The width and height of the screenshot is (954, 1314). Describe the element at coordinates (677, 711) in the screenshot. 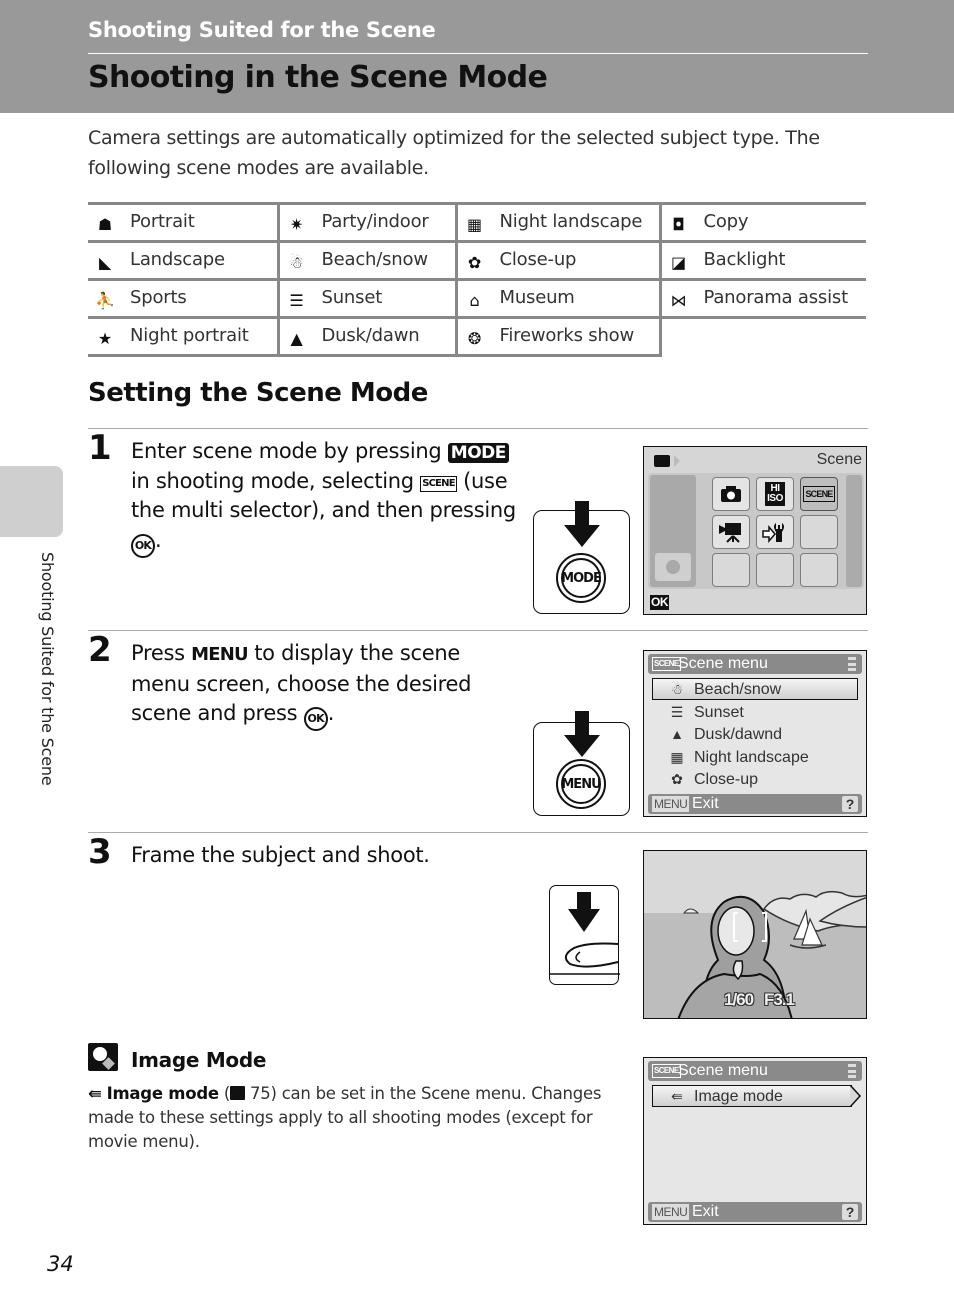

I see `scene-item-icon: ☰` at that location.